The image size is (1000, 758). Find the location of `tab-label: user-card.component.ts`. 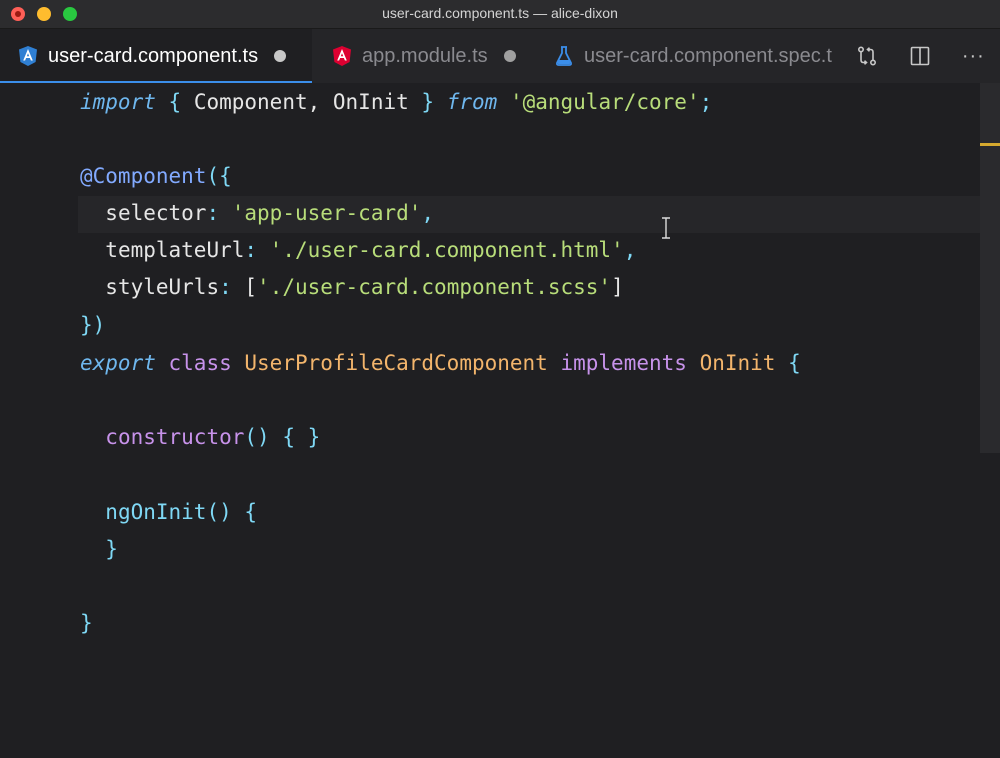

tab-label: user-card.component.ts is located at coordinates (153, 55).